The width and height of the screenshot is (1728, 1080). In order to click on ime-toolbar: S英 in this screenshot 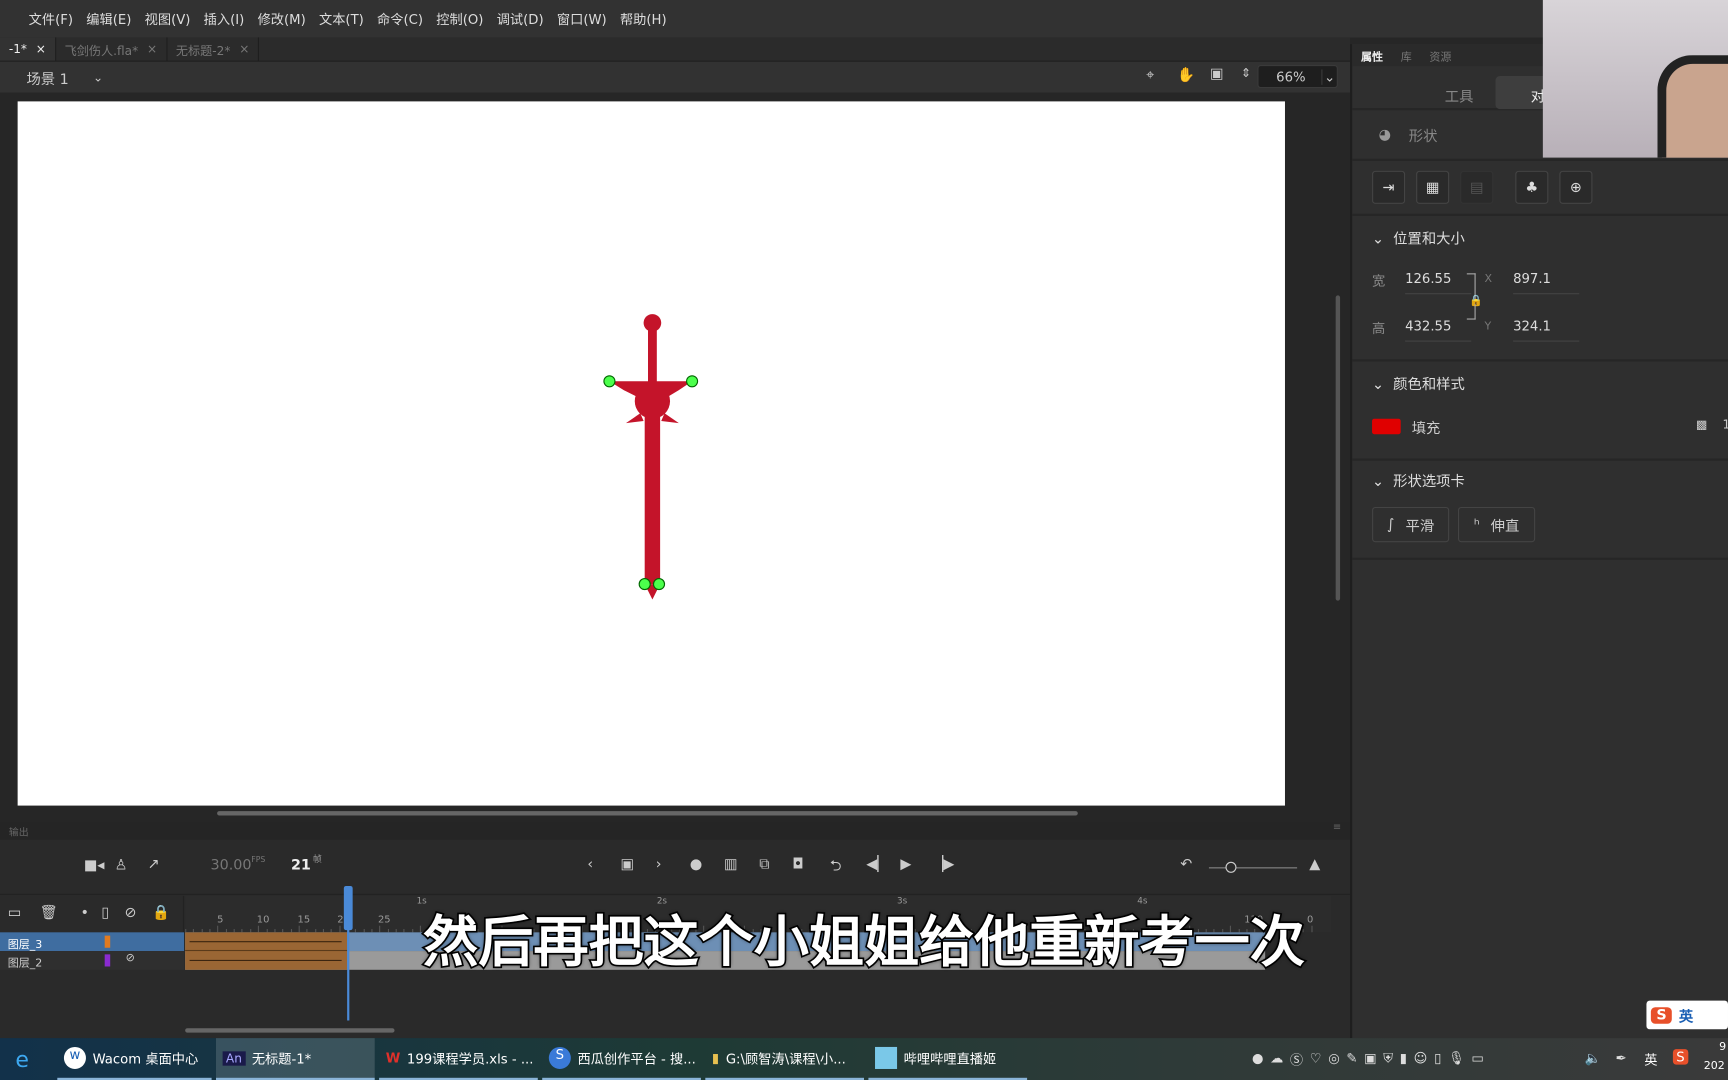, I will do `click(1687, 1015)`.